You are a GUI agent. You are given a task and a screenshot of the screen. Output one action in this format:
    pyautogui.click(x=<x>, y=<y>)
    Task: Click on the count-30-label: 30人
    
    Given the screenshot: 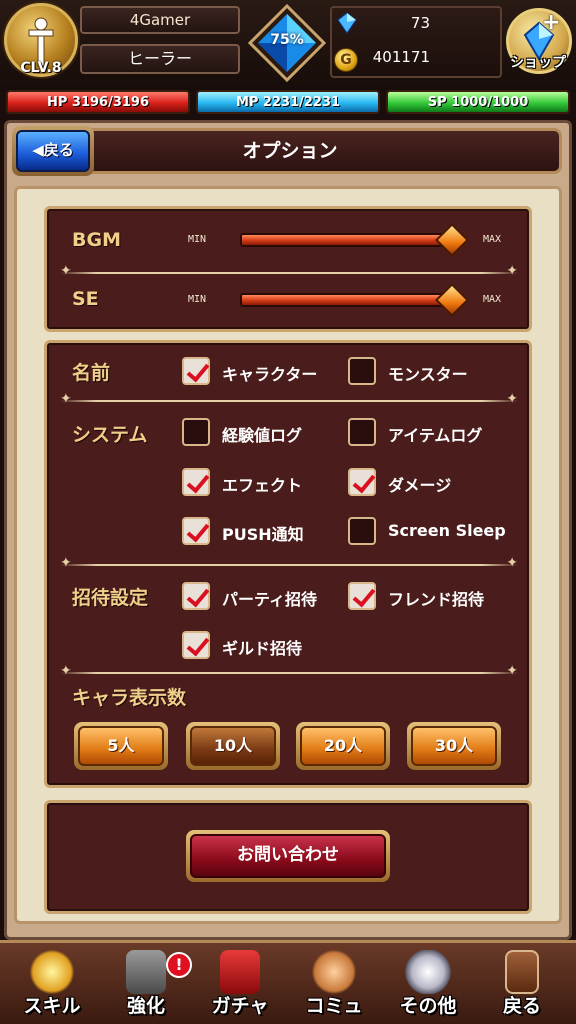 What is the action you would take?
    pyautogui.click(x=454, y=746)
    